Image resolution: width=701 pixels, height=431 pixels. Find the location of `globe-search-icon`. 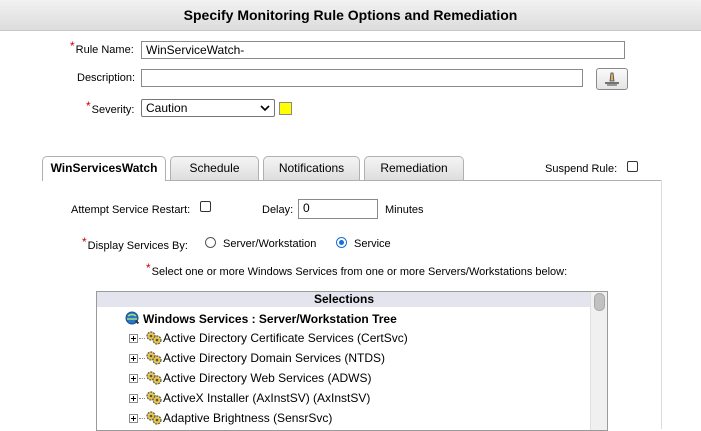

globe-search-icon is located at coordinates (132, 318).